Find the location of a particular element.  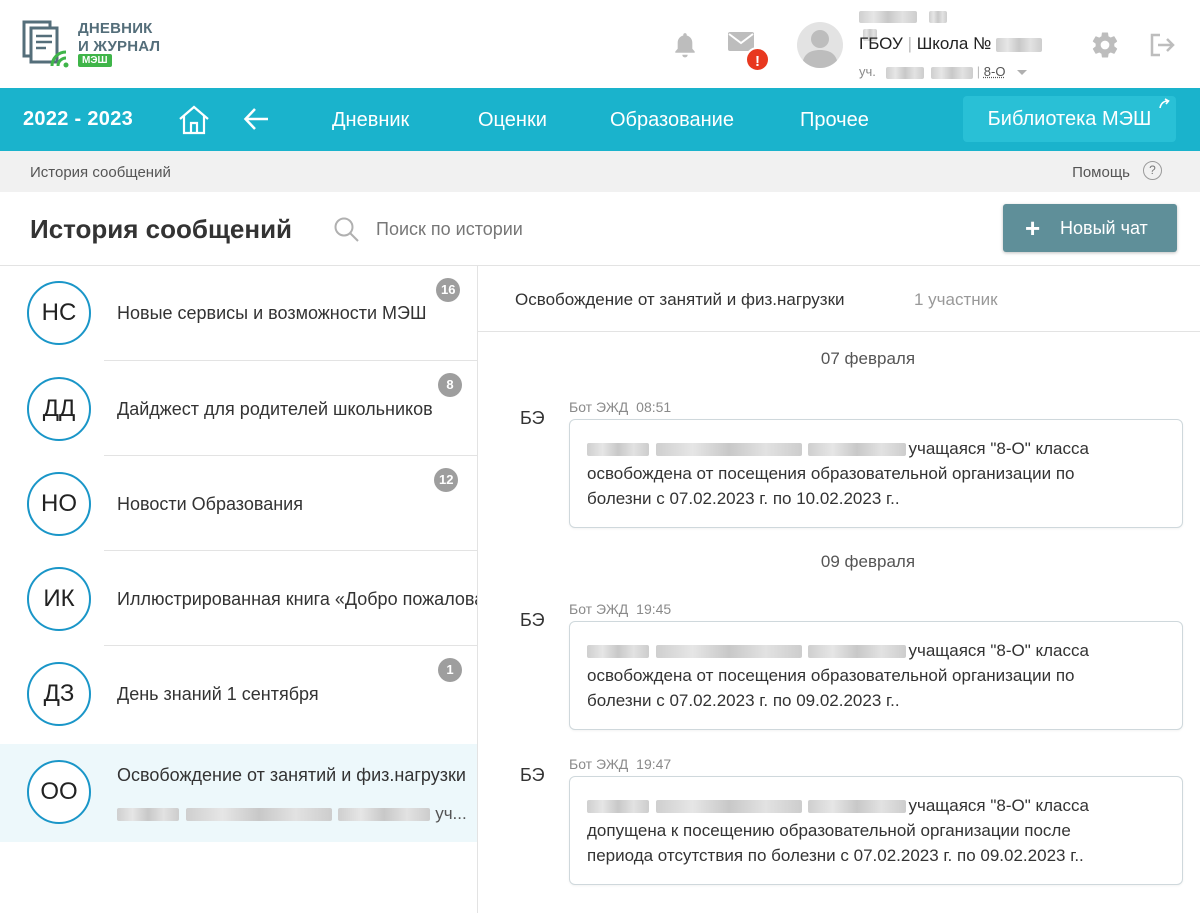

home-icon is located at coordinates (194, 120).